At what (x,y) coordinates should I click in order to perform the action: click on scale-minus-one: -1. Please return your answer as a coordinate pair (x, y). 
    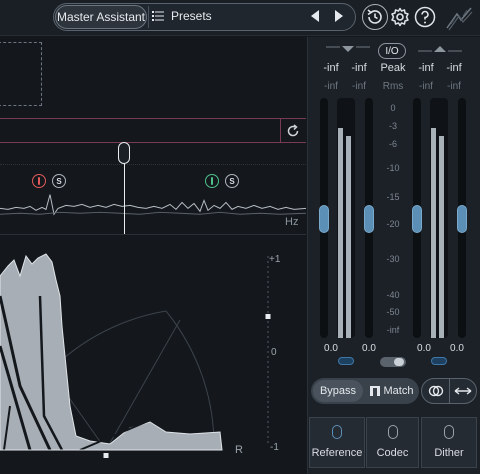
    Looking at the image, I should click on (274, 447).